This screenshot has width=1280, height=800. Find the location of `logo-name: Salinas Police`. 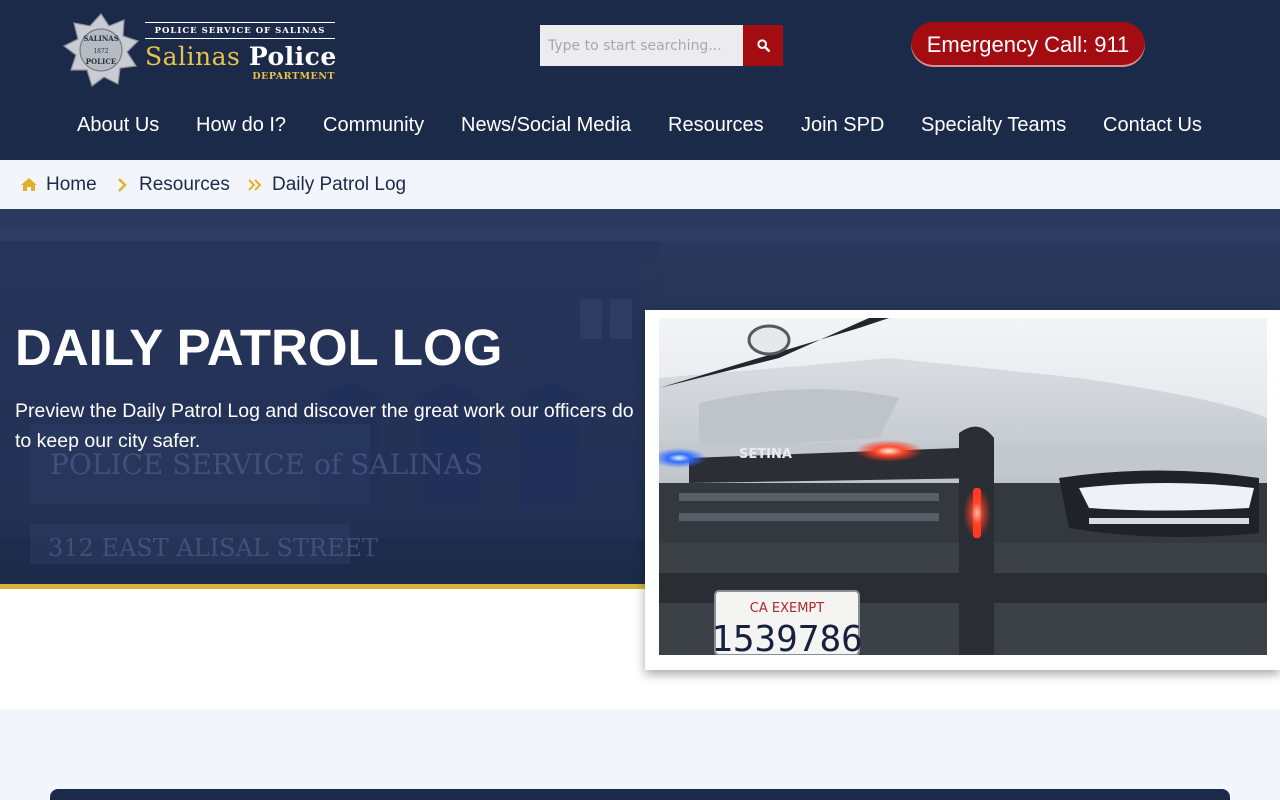

logo-name: Salinas Police is located at coordinates (241, 56).